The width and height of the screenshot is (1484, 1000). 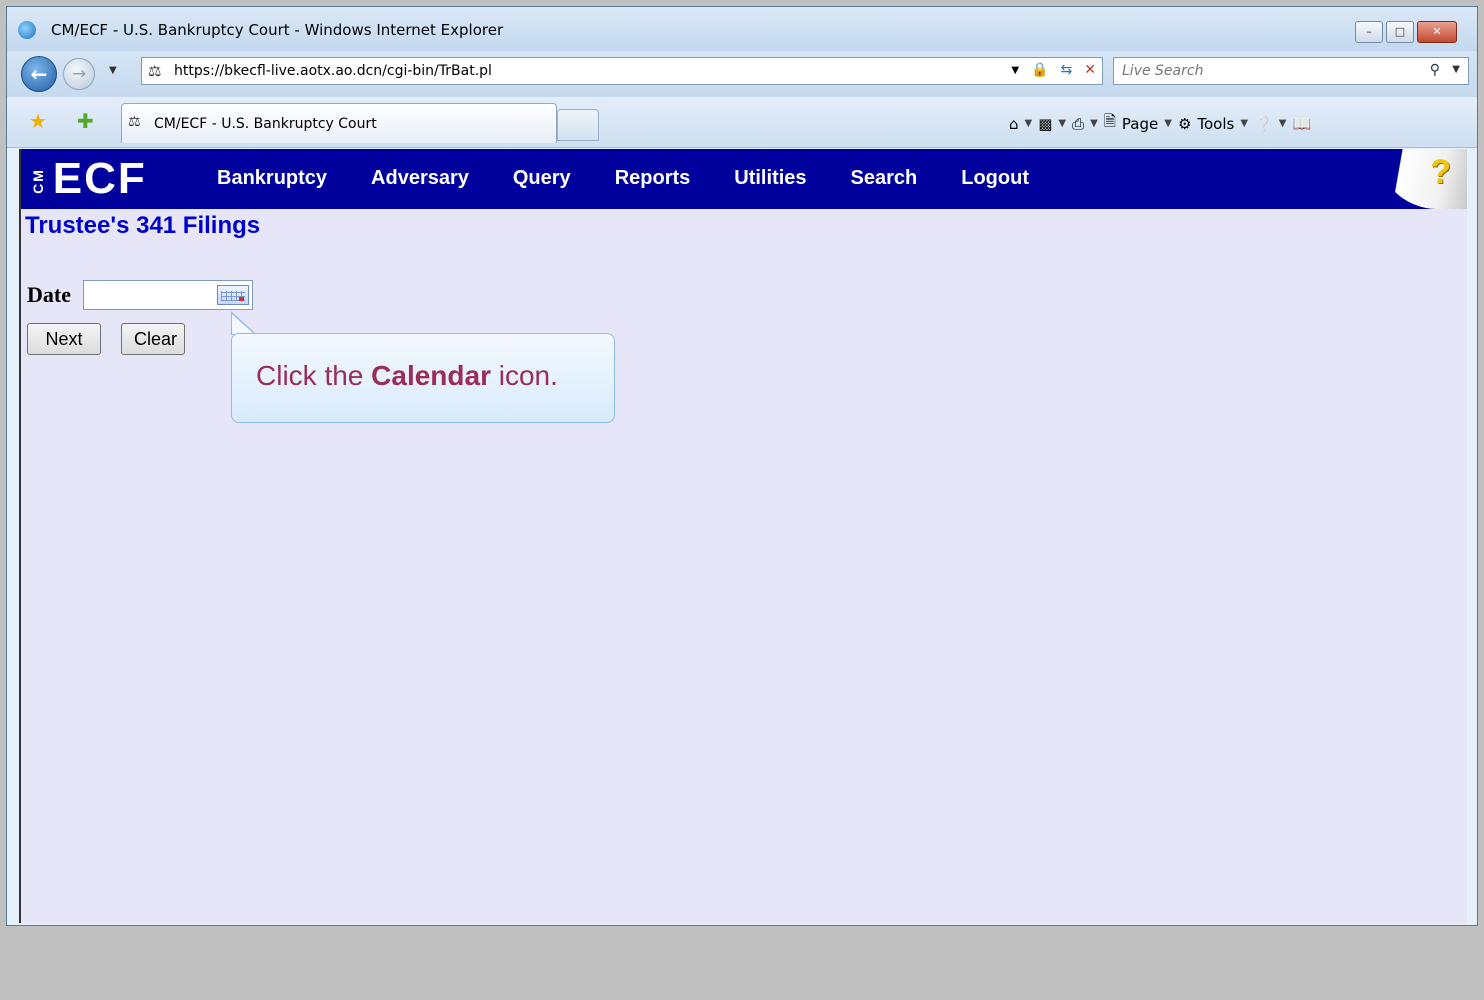 I want to click on print-dropdown-icon: ▼, so click(x=1094, y=123).